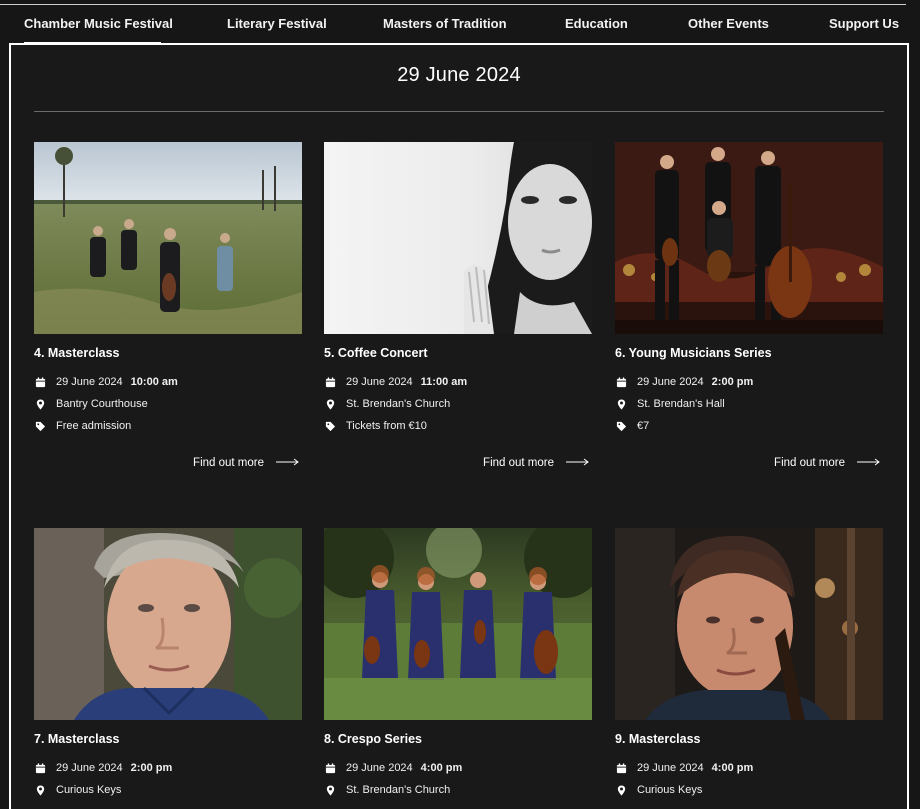 This screenshot has width=920, height=809. Describe the element at coordinates (458, 739) in the screenshot. I see `event-title: 8. Crespo Series` at that location.